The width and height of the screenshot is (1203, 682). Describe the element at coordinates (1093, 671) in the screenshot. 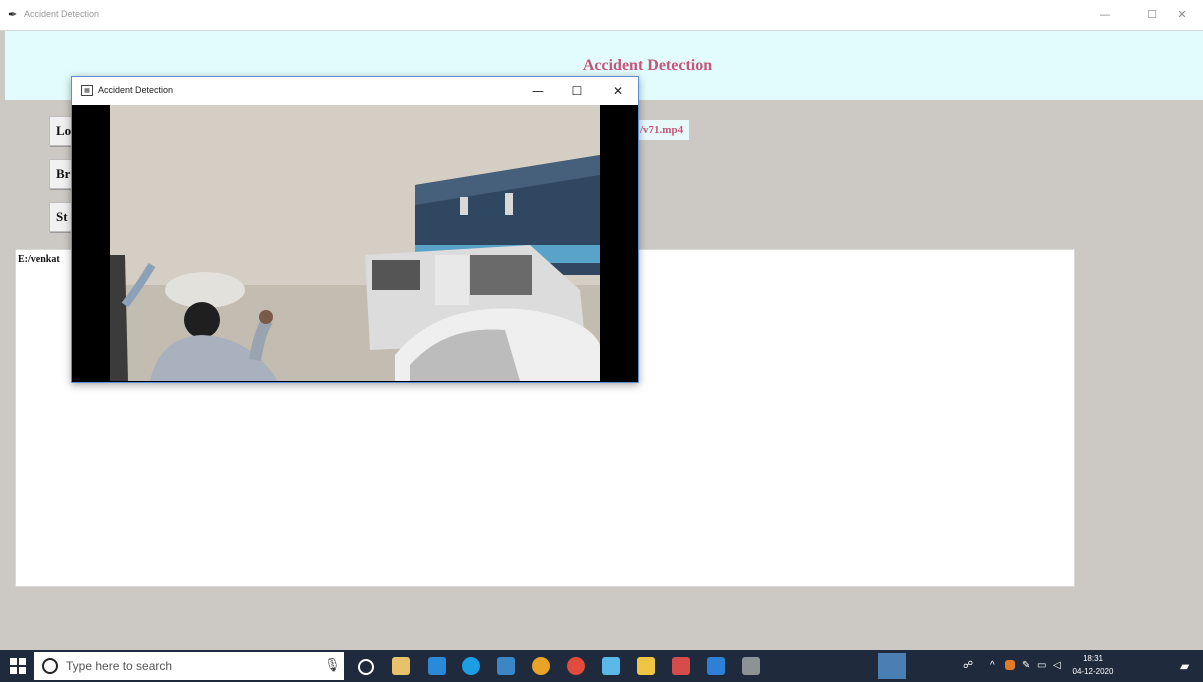

I see `clock-date: 04-12-2020` at that location.